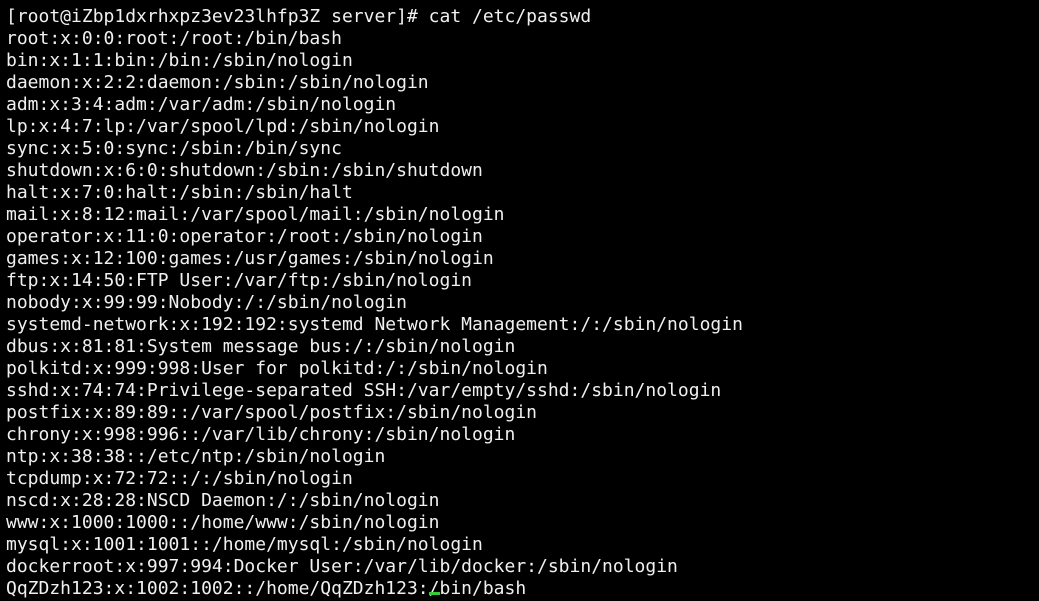 Image resolution: width=1039 pixels, height=601 pixels. I want to click on output-line: sync:x:5:0:sync:/sbin:/bin/sync, so click(174, 148).